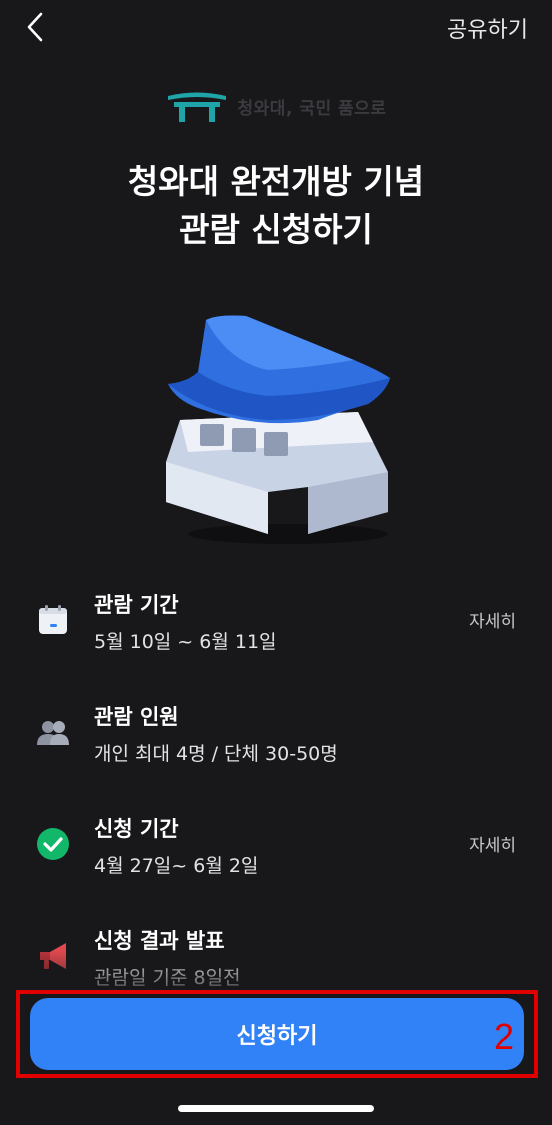 The width and height of the screenshot is (552, 1125). What do you see at coordinates (36, 27) in the screenshot?
I see `chevron-left-icon` at bounding box center [36, 27].